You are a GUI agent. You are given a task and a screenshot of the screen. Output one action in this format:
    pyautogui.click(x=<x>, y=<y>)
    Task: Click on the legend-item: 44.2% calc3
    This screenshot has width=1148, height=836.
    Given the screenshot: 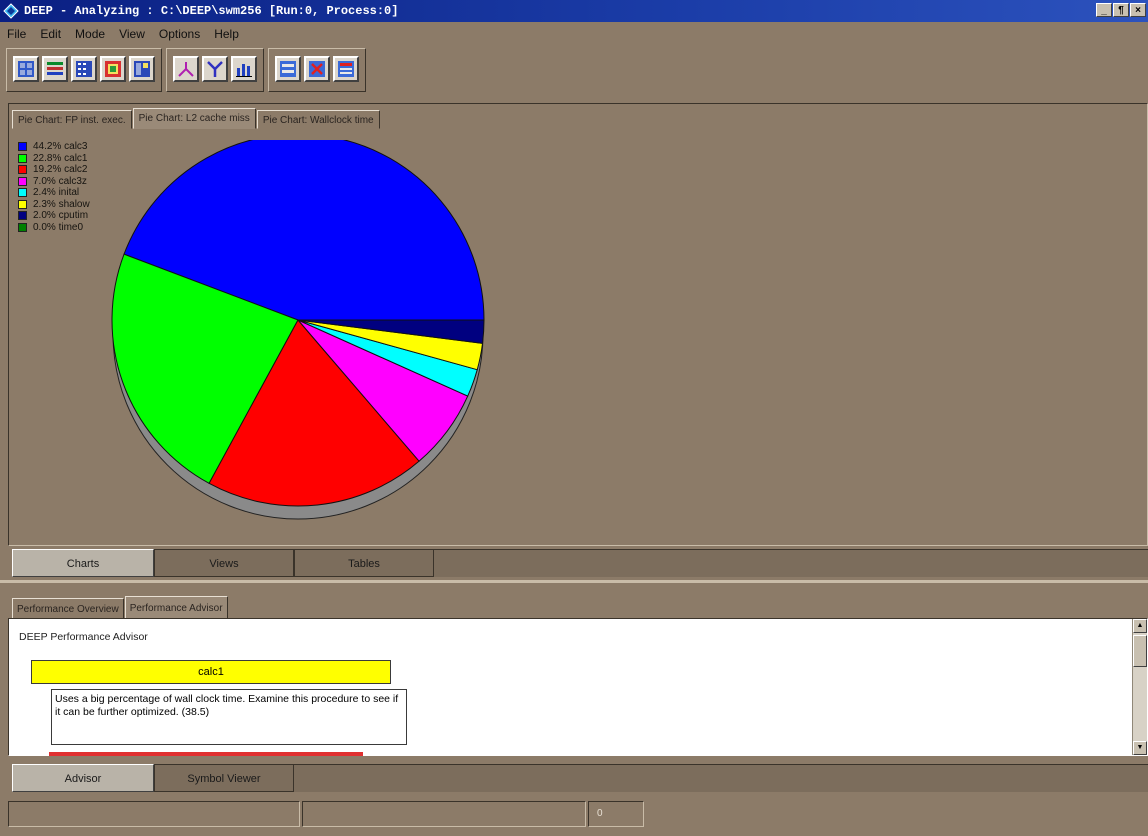 What is the action you would take?
    pyautogui.click(x=54, y=147)
    